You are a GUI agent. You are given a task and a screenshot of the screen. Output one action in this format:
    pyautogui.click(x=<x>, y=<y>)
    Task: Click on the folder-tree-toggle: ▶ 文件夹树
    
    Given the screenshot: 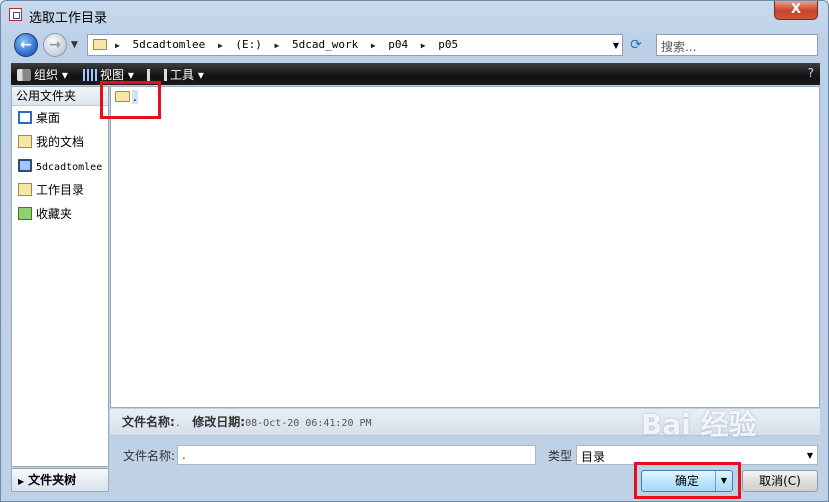 What is the action you would take?
    pyautogui.click(x=60, y=480)
    